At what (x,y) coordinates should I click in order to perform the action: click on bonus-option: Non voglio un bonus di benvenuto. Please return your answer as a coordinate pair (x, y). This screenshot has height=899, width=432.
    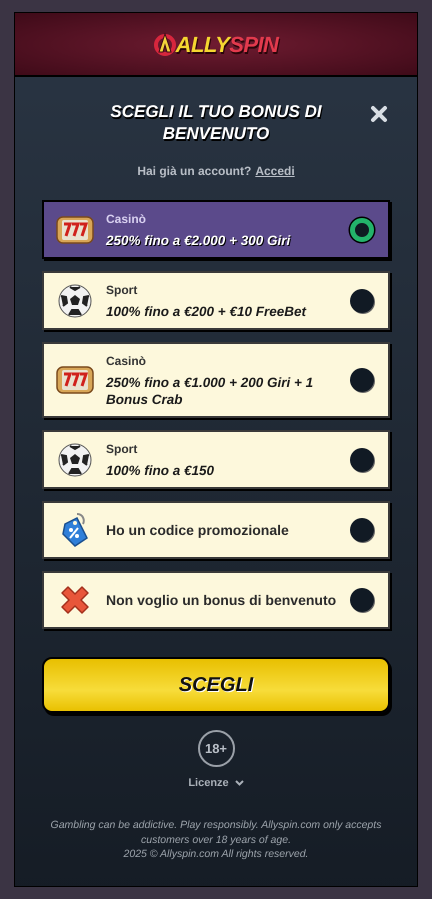
    Looking at the image, I should click on (216, 600).